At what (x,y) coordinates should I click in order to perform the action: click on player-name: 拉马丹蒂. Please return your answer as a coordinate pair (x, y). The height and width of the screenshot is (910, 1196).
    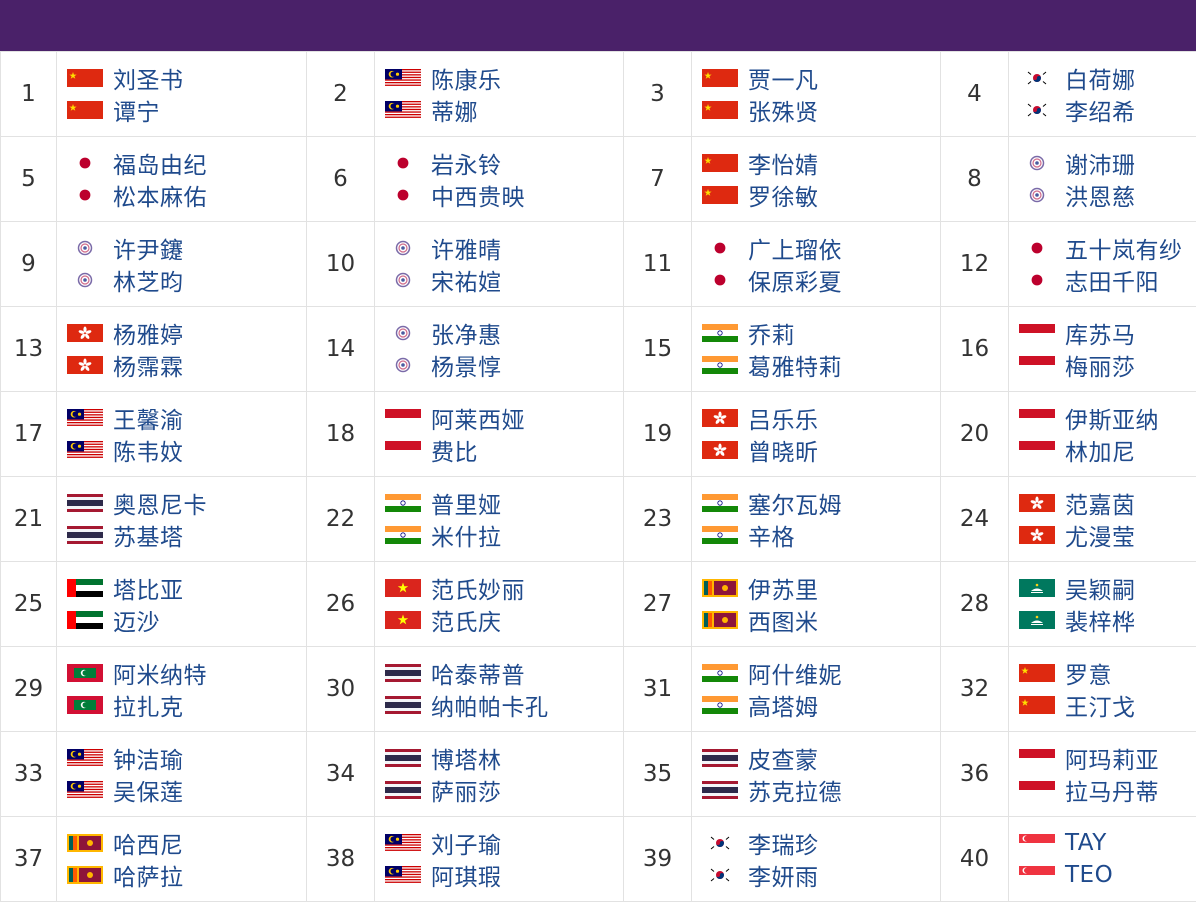
    Looking at the image, I should click on (1112, 790).